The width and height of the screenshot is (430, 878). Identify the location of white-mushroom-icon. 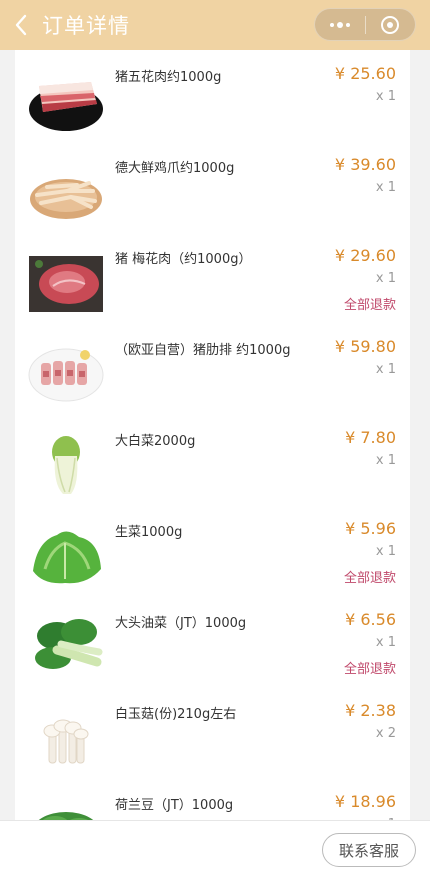
(66, 736).